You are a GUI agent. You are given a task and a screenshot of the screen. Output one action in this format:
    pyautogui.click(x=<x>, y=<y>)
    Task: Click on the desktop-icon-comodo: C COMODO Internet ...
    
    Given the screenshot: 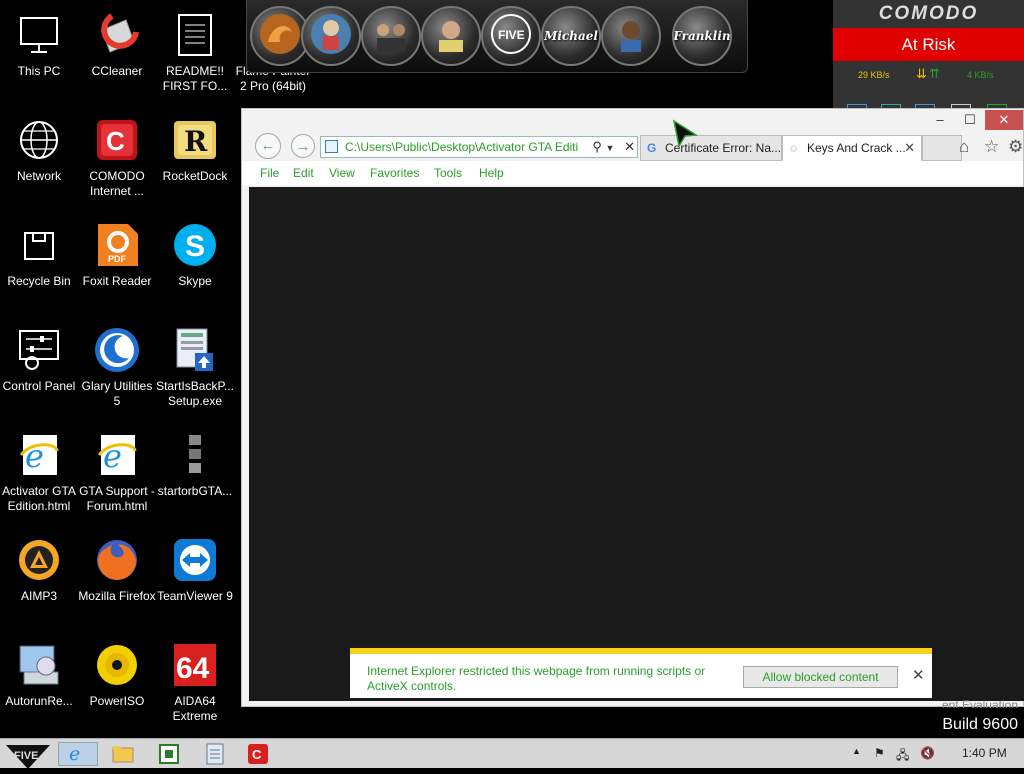 What is the action you would take?
    pyautogui.click(x=117, y=157)
    